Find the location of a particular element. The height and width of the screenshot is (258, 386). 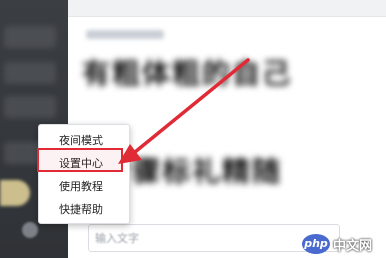

watermark-logo: php is located at coordinates (316, 244).